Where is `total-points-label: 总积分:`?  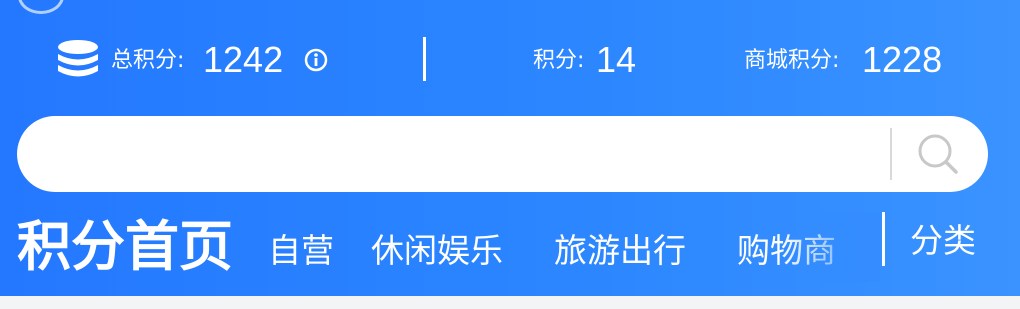
total-points-label: 总积分: is located at coordinates (148, 60).